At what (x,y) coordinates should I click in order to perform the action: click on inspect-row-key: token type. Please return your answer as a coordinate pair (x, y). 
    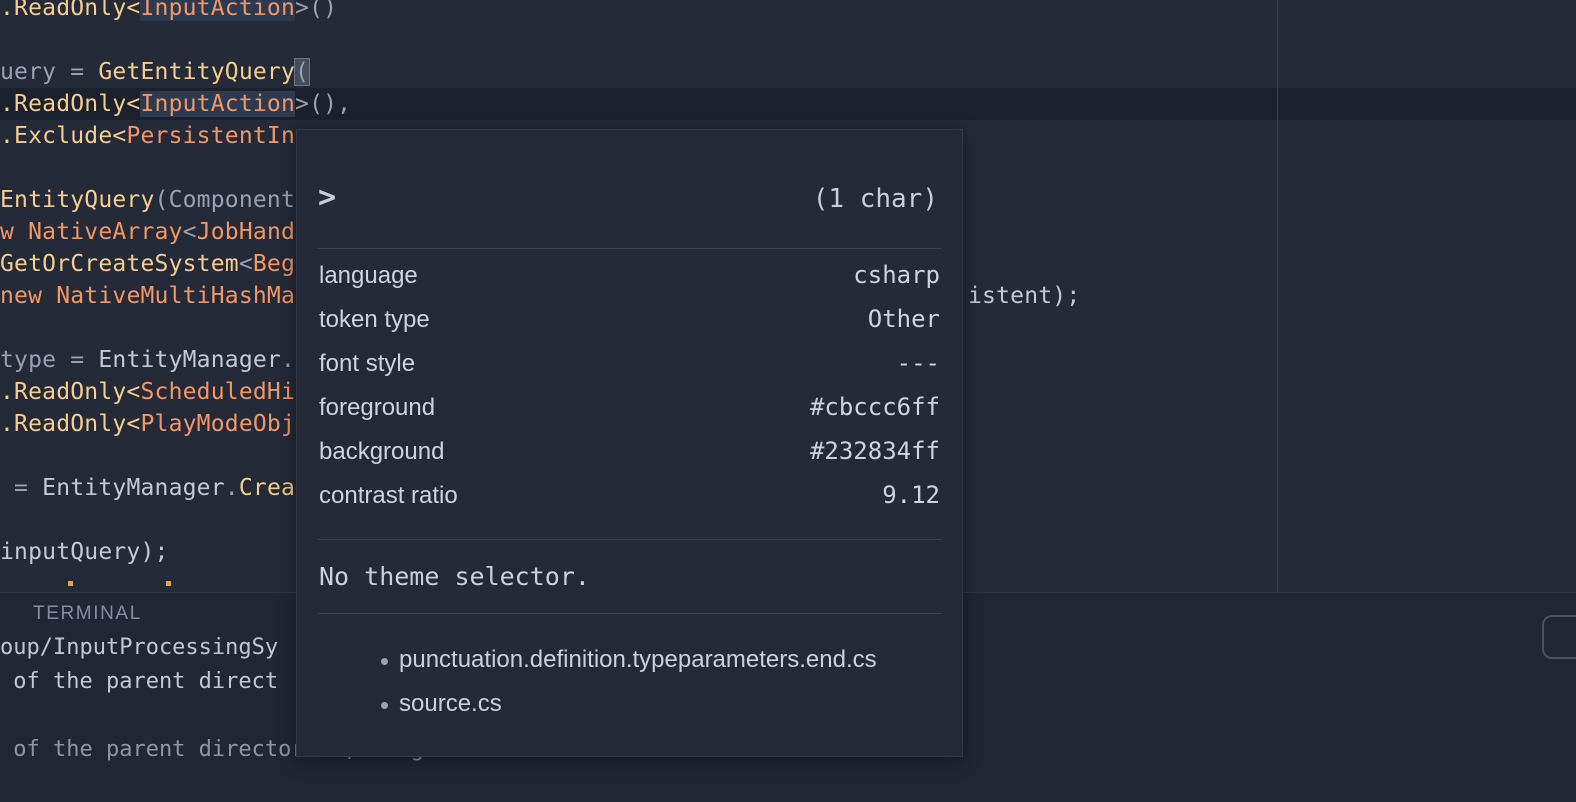
    Looking at the image, I should click on (374, 319).